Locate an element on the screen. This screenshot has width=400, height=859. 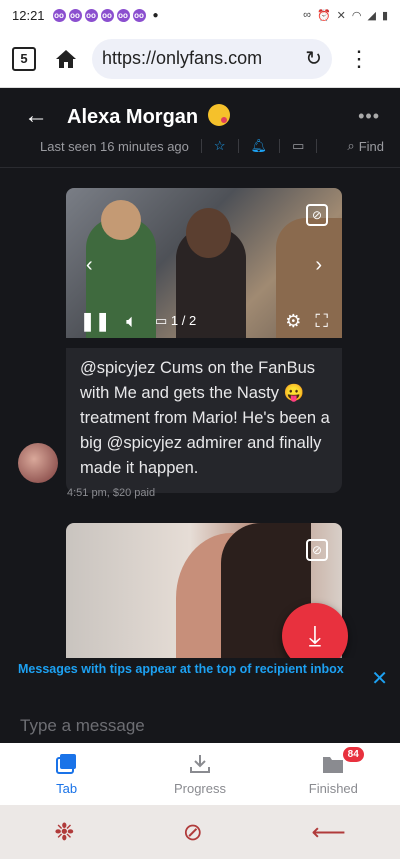
last-seen: Last seen 16 minutes ago is located at coordinates (114, 146).